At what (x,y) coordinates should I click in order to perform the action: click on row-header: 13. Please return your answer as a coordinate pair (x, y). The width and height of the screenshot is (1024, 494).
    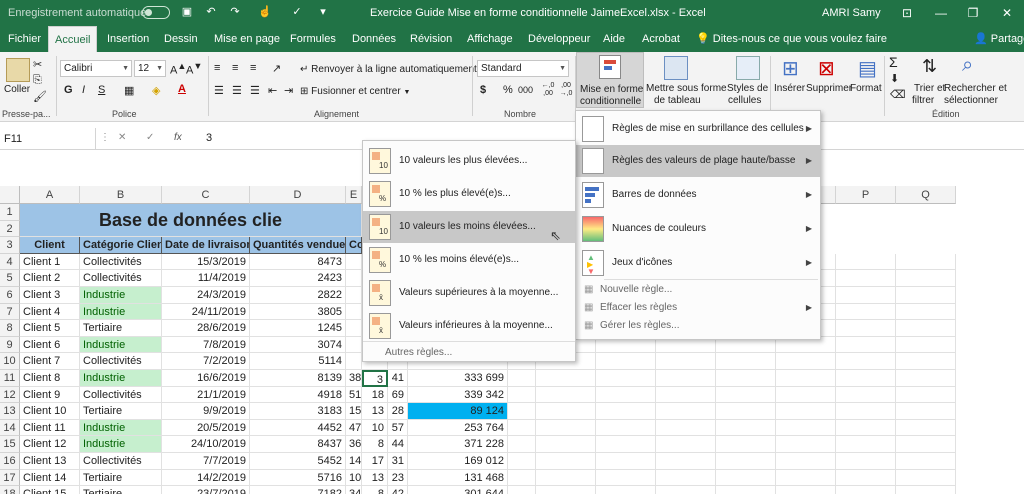
    Looking at the image, I should click on (10, 411).